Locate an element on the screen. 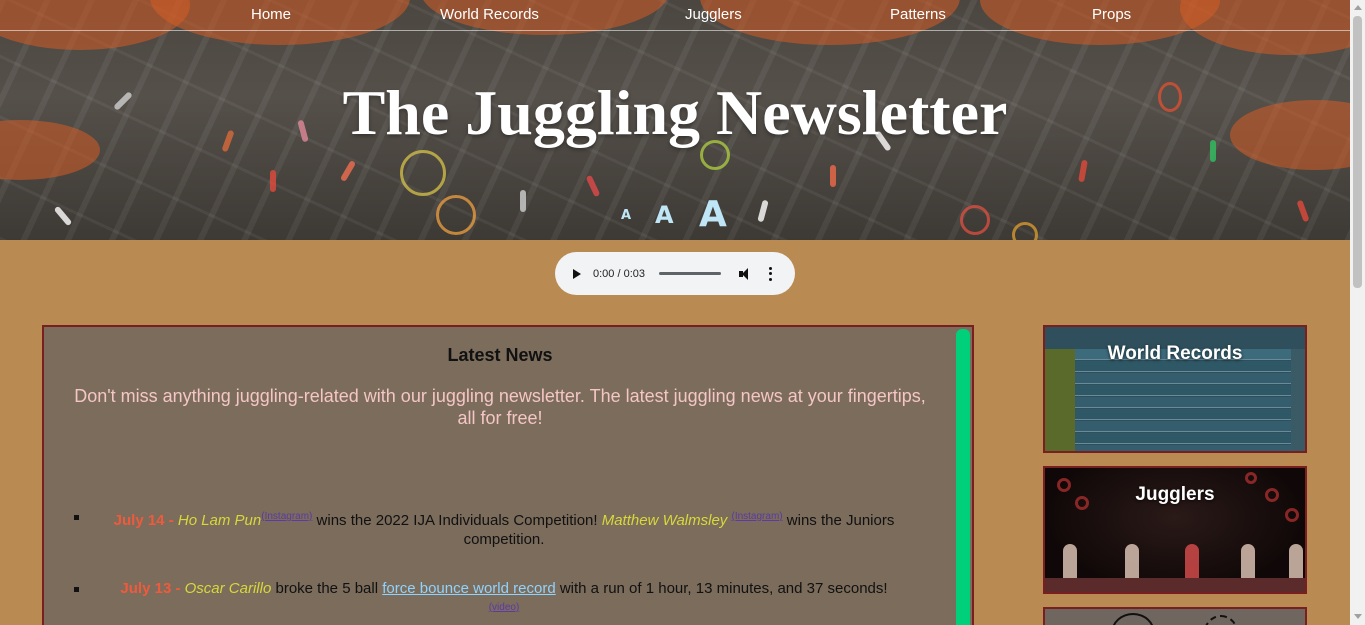 The height and width of the screenshot is (625, 1365). page-title: The Juggling Newsletter is located at coordinates (675, 112).